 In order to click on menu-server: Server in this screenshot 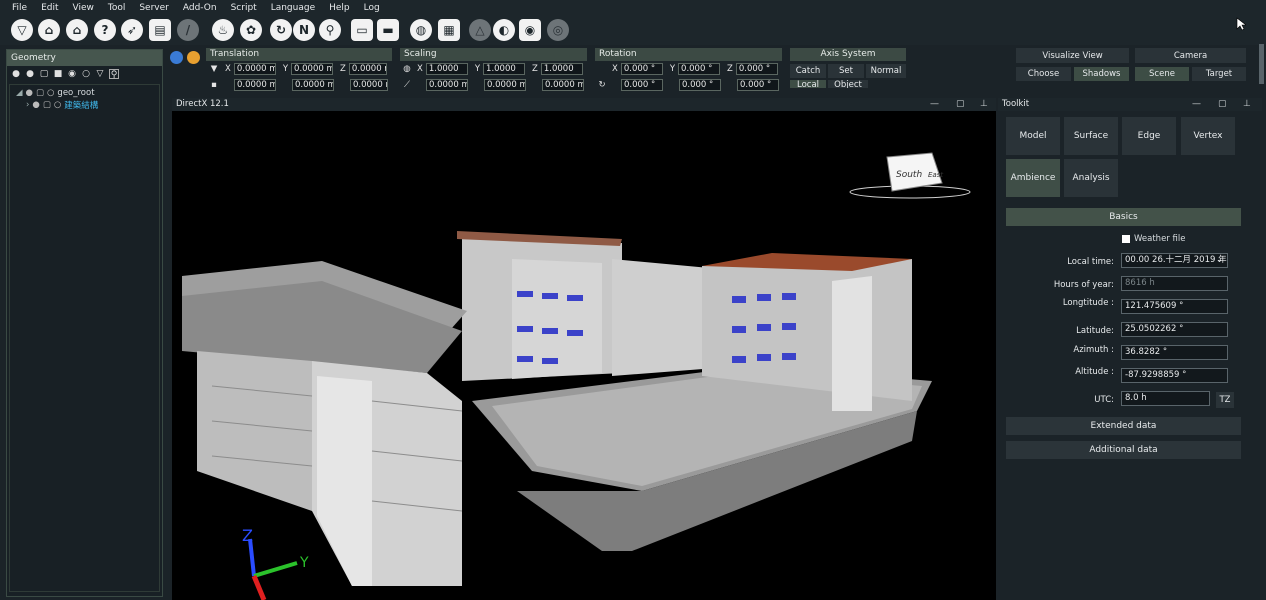, I will do `click(154, 8)`.